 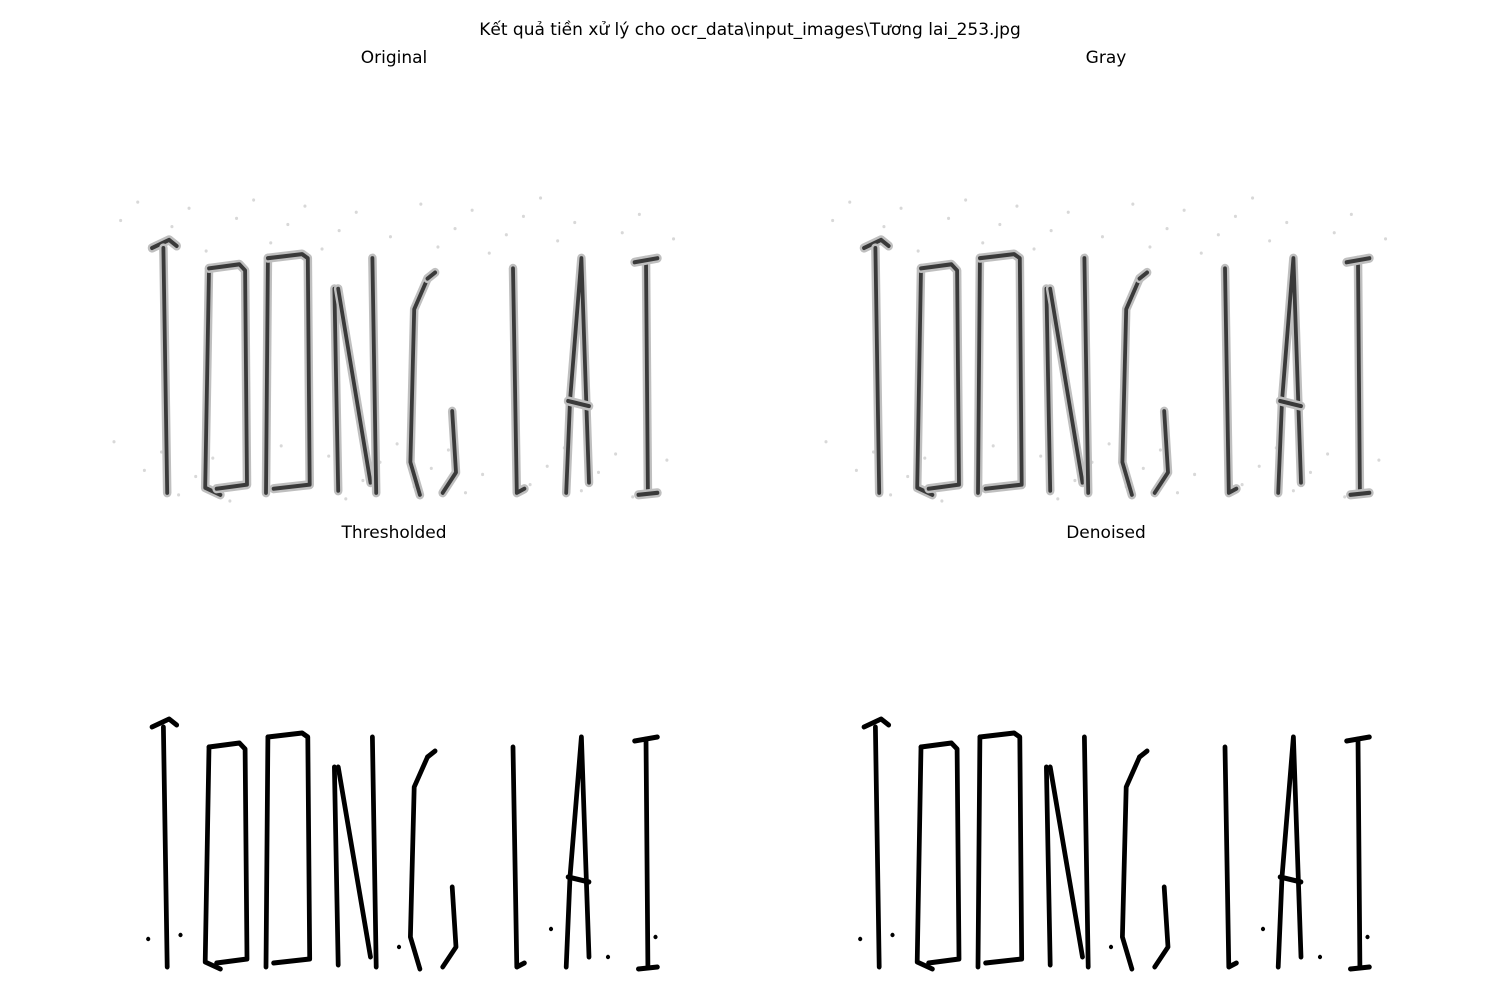 I want to click on denoised-image, so click(x=1106, y=827).